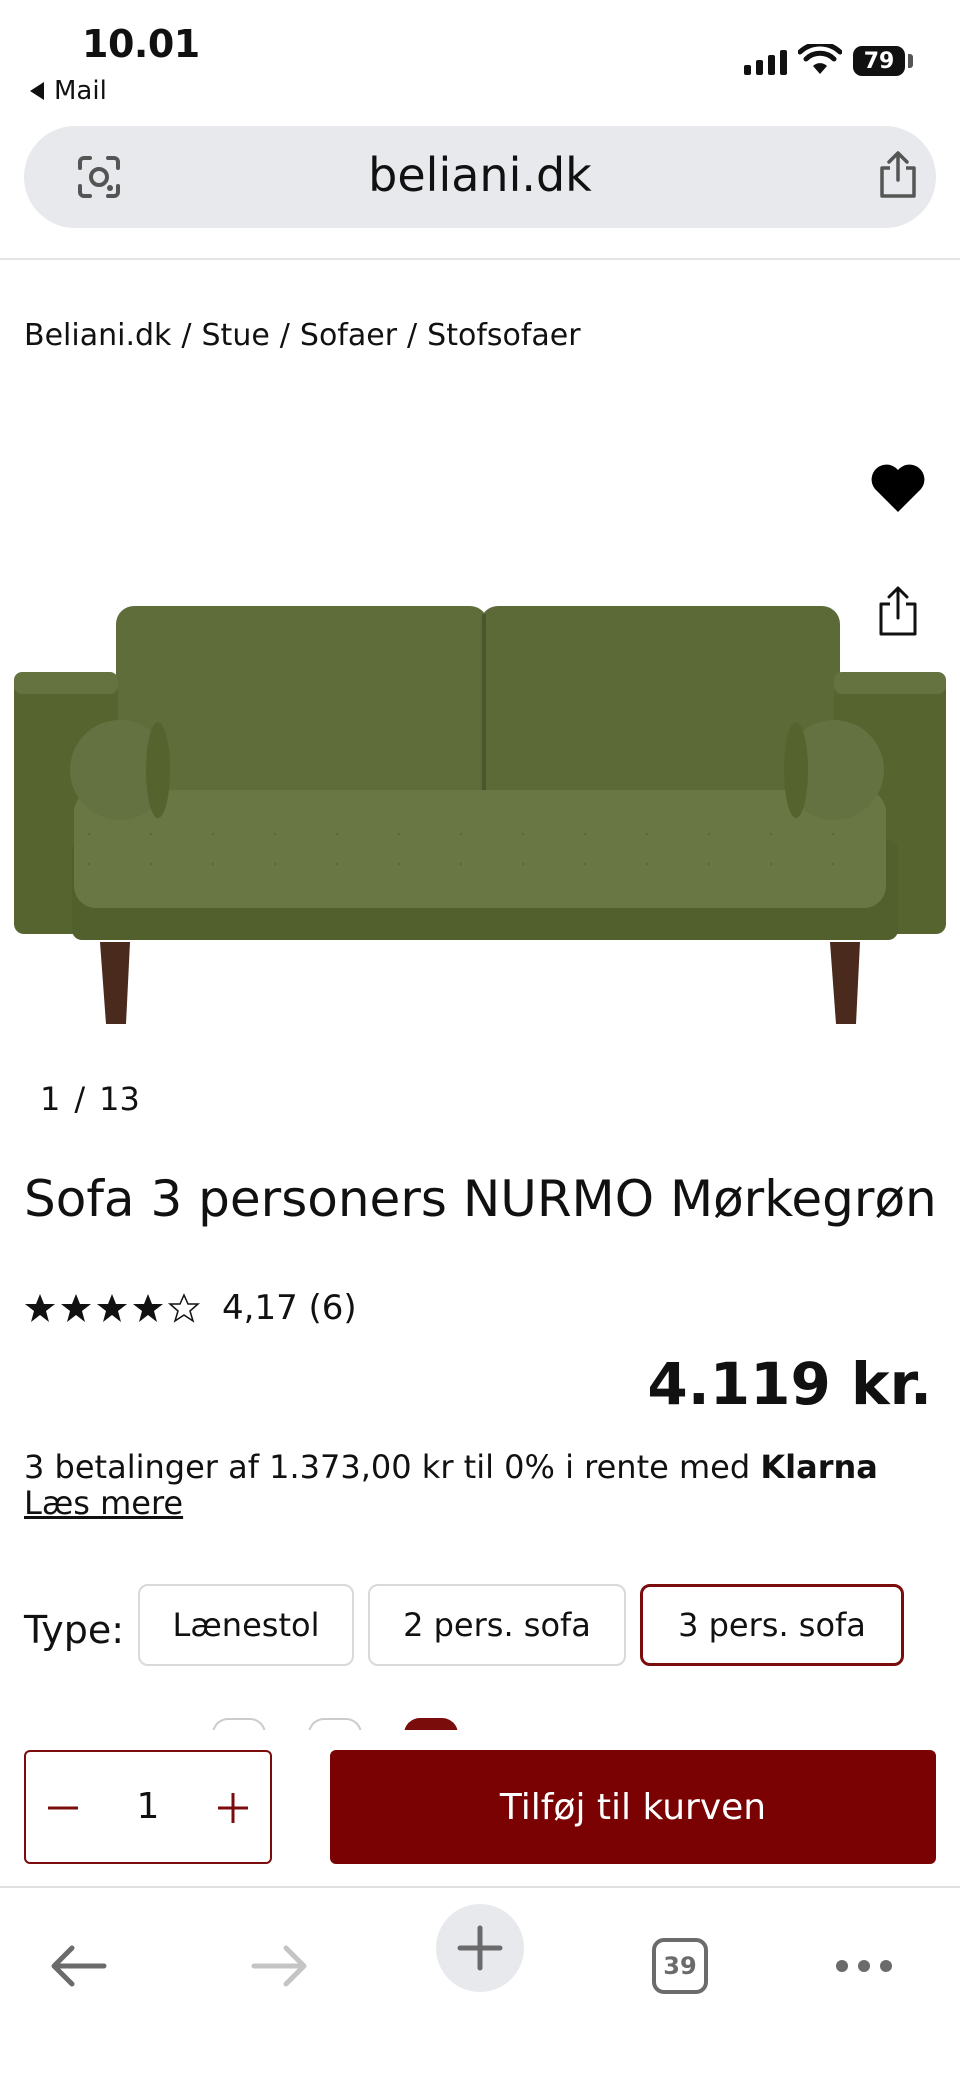  Describe the element at coordinates (37, 91) in the screenshot. I see `back-triangle-icon` at that location.